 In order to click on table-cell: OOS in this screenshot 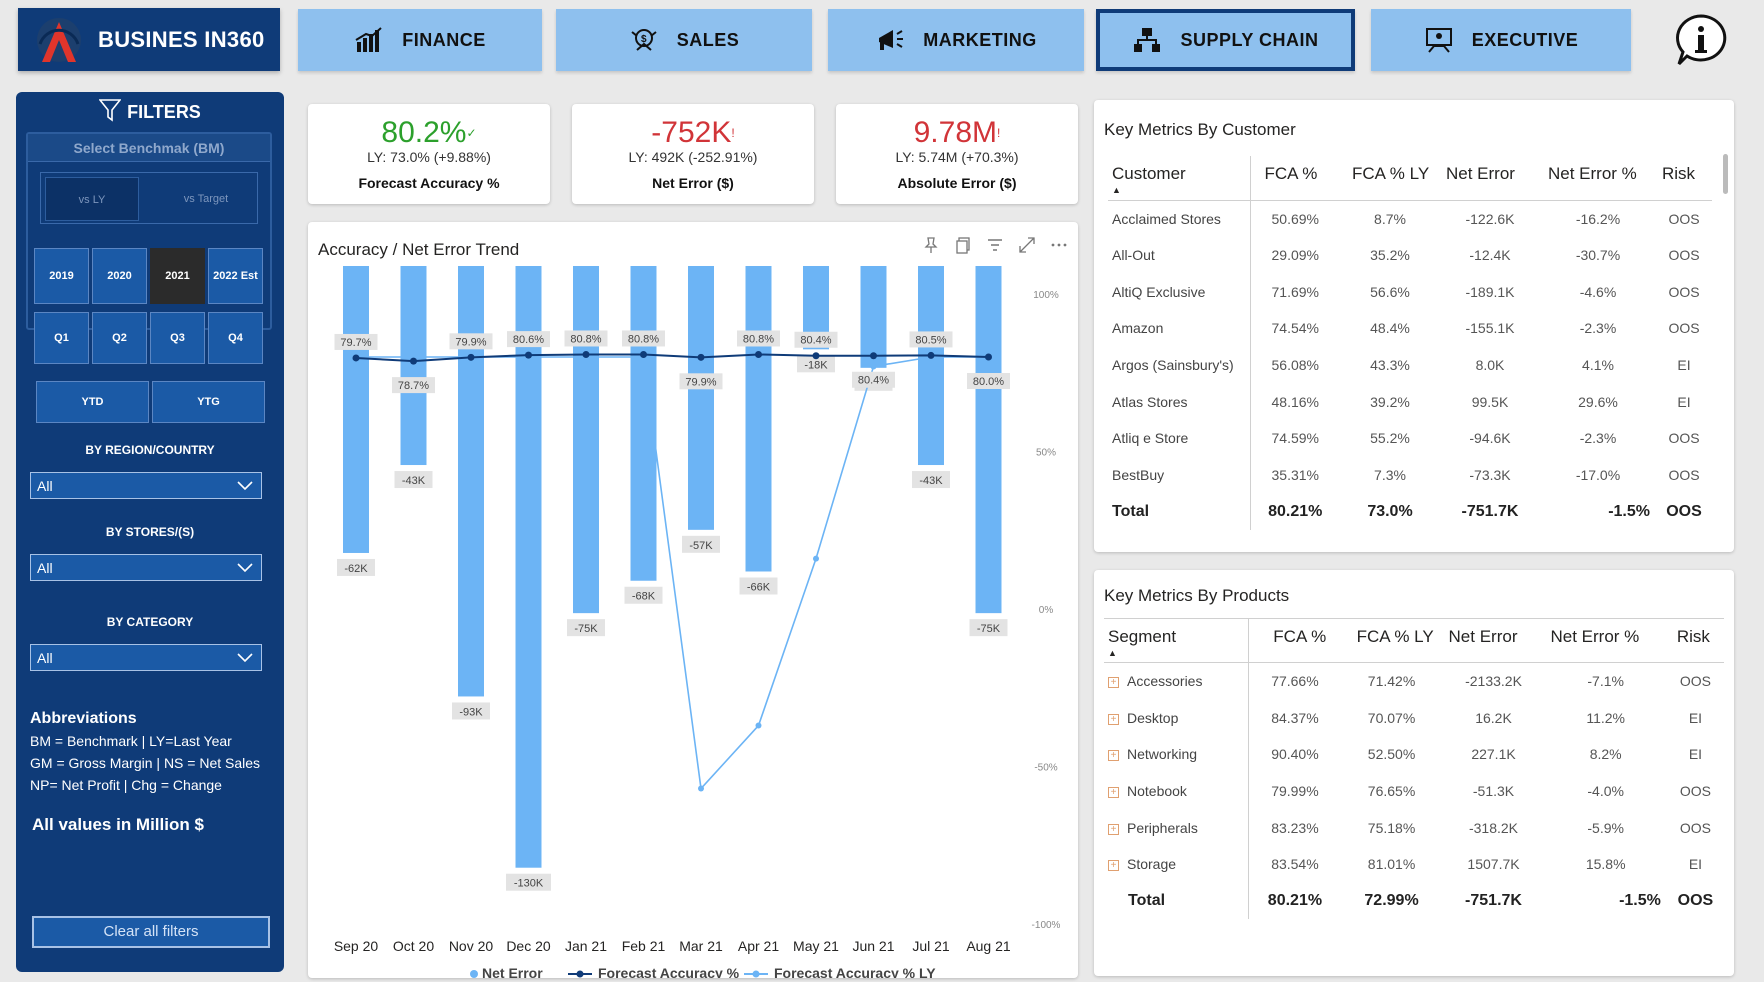, I will do `click(1684, 218)`.